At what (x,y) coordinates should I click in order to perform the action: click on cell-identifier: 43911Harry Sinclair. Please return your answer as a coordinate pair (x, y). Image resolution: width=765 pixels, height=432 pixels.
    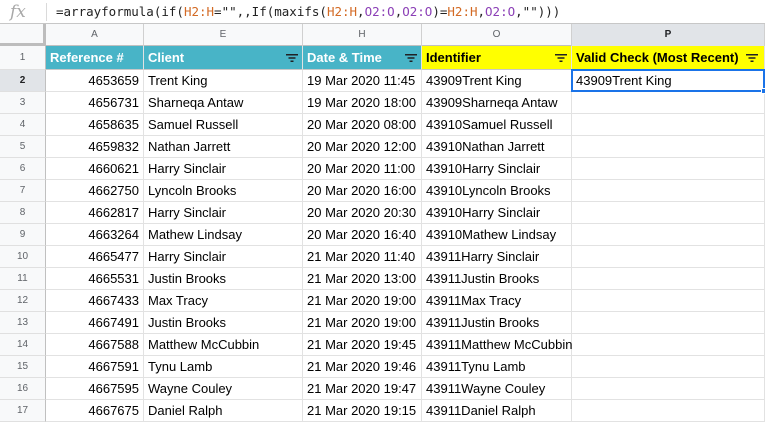
    Looking at the image, I should click on (497, 257).